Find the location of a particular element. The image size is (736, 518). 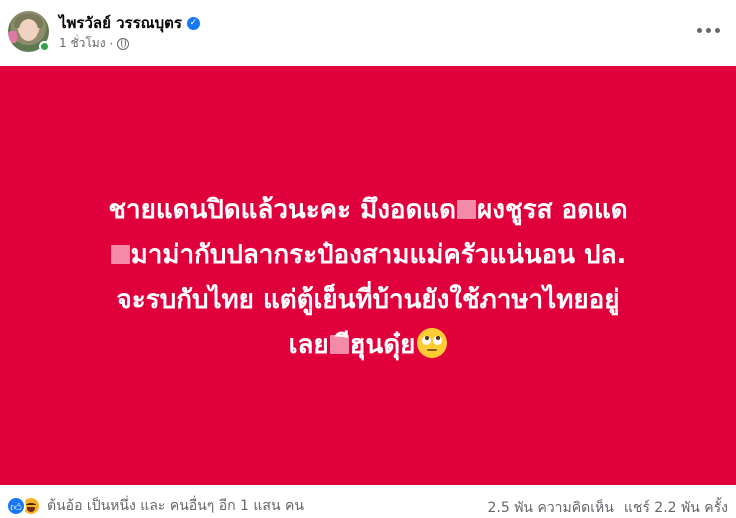

post-text-segment: ีฮุนดุ๋ย is located at coordinates (382, 344).